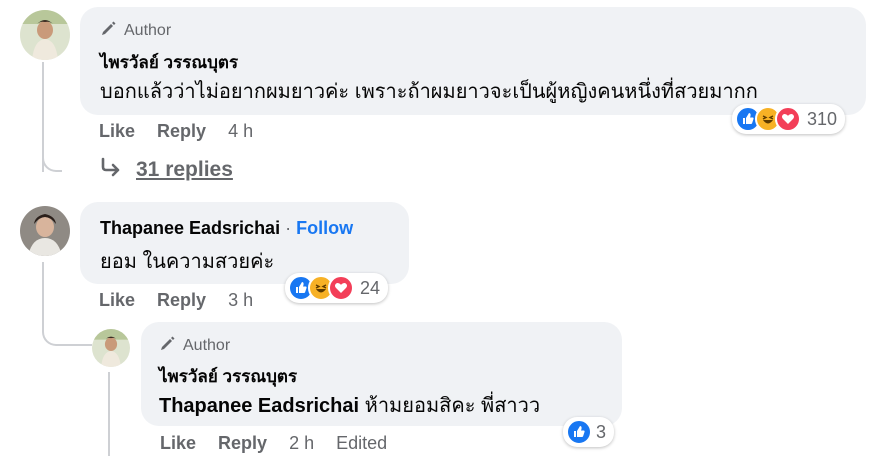 This screenshot has width=880, height=456. Describe the element at coordinates (579, 432) in the screenshot. I see `like-reaction-icon` at that location.